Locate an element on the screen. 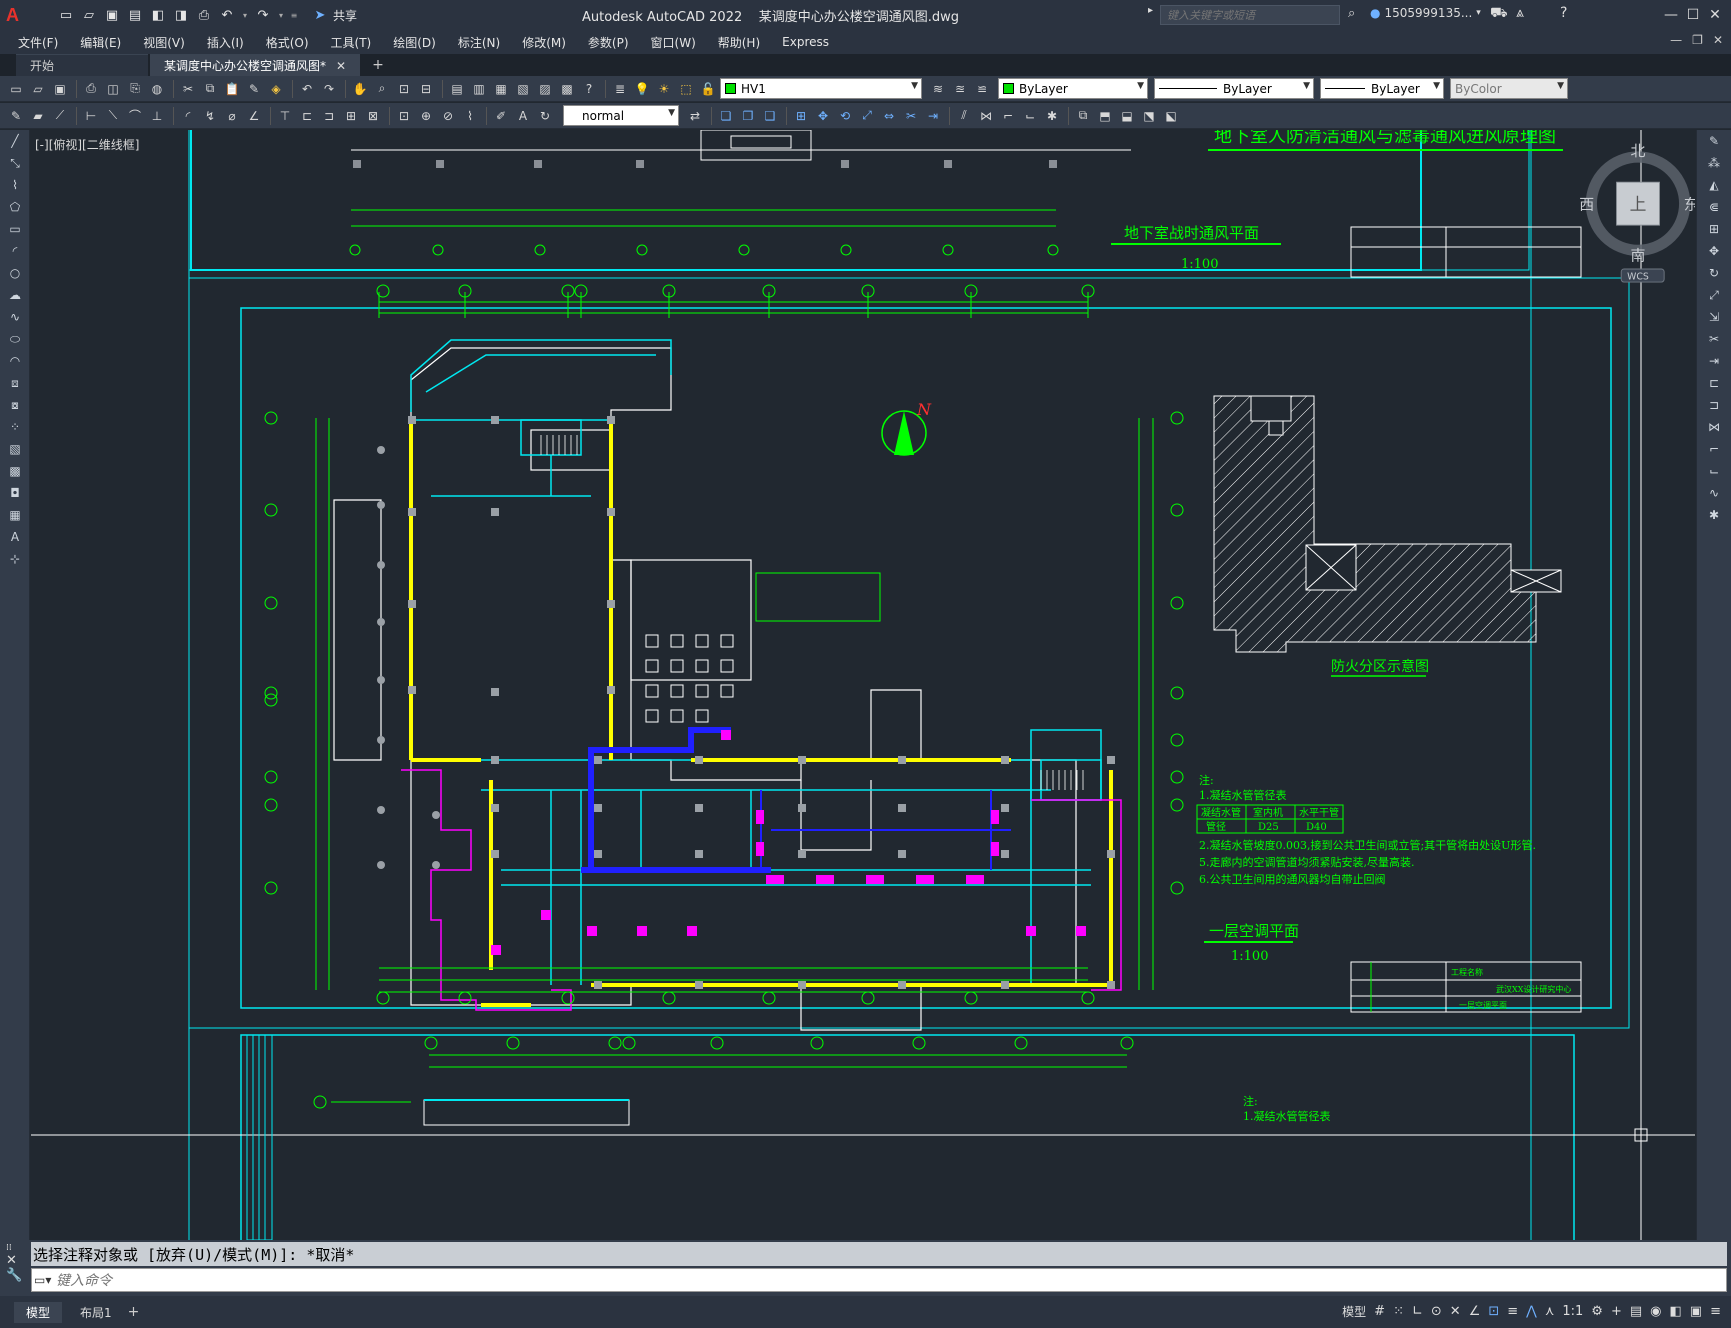 The height and width of the screenshot is (1328, 1731). spline-icon: ∿ is located at coordinates (15, 317).